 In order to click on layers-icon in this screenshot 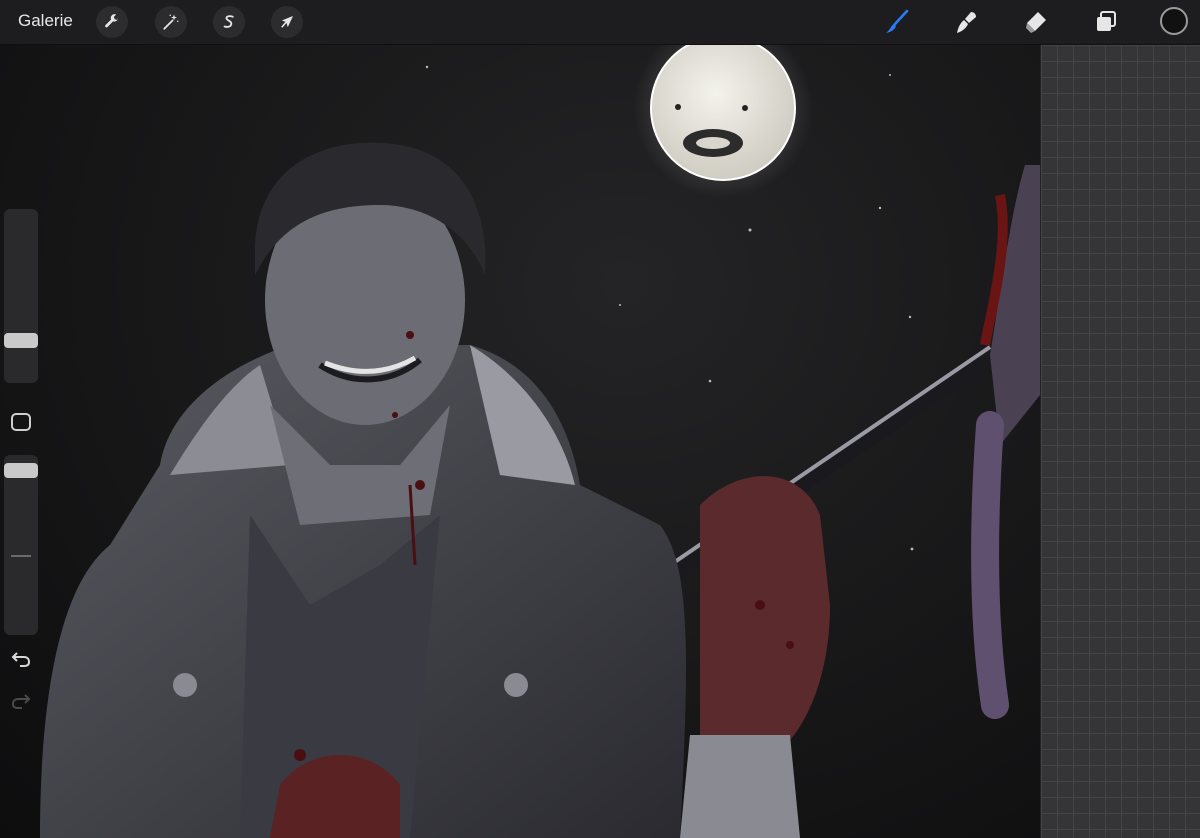, I will do `click(1106, 21)`.